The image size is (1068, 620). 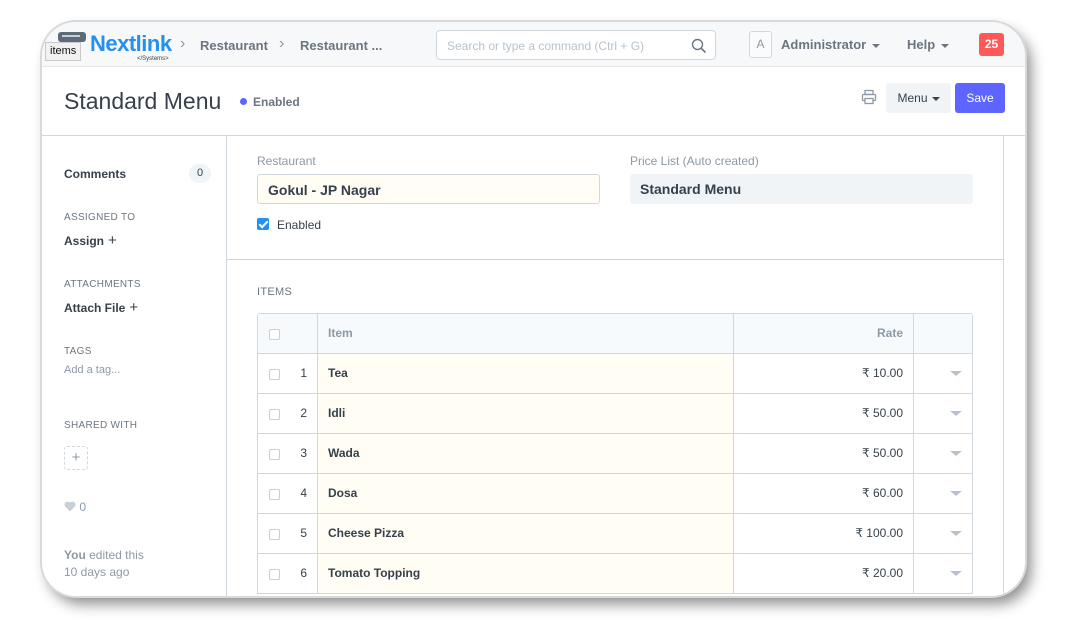 What do you see at coordinates (428, 189) in the screenshot?
I see `restaurant-field: Gokul - JP Nagar` at bounding box center [428, 189].